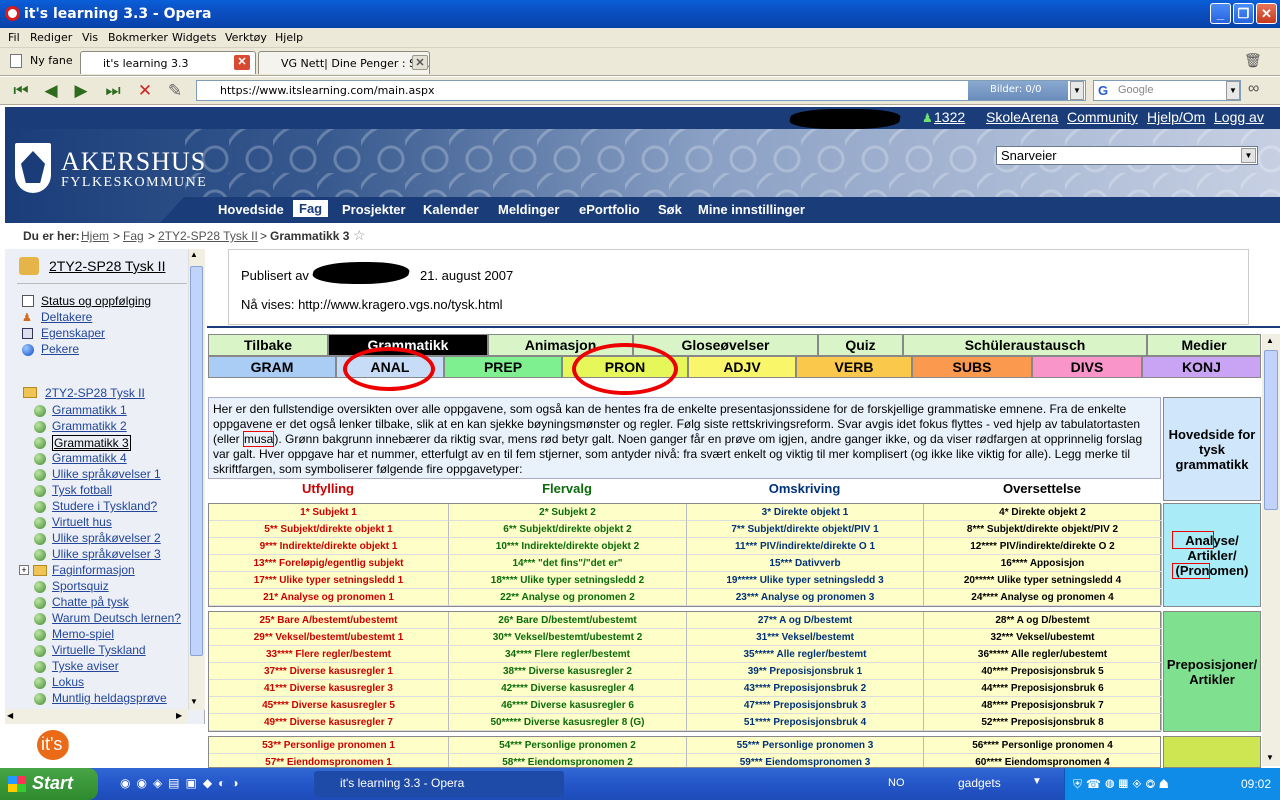 This screenshot has width=1280, height=800. Describe the element at coordinates (1043, 620) in the screenshot. I see `exercise-link: 28** A og D/bestemt` at that location.